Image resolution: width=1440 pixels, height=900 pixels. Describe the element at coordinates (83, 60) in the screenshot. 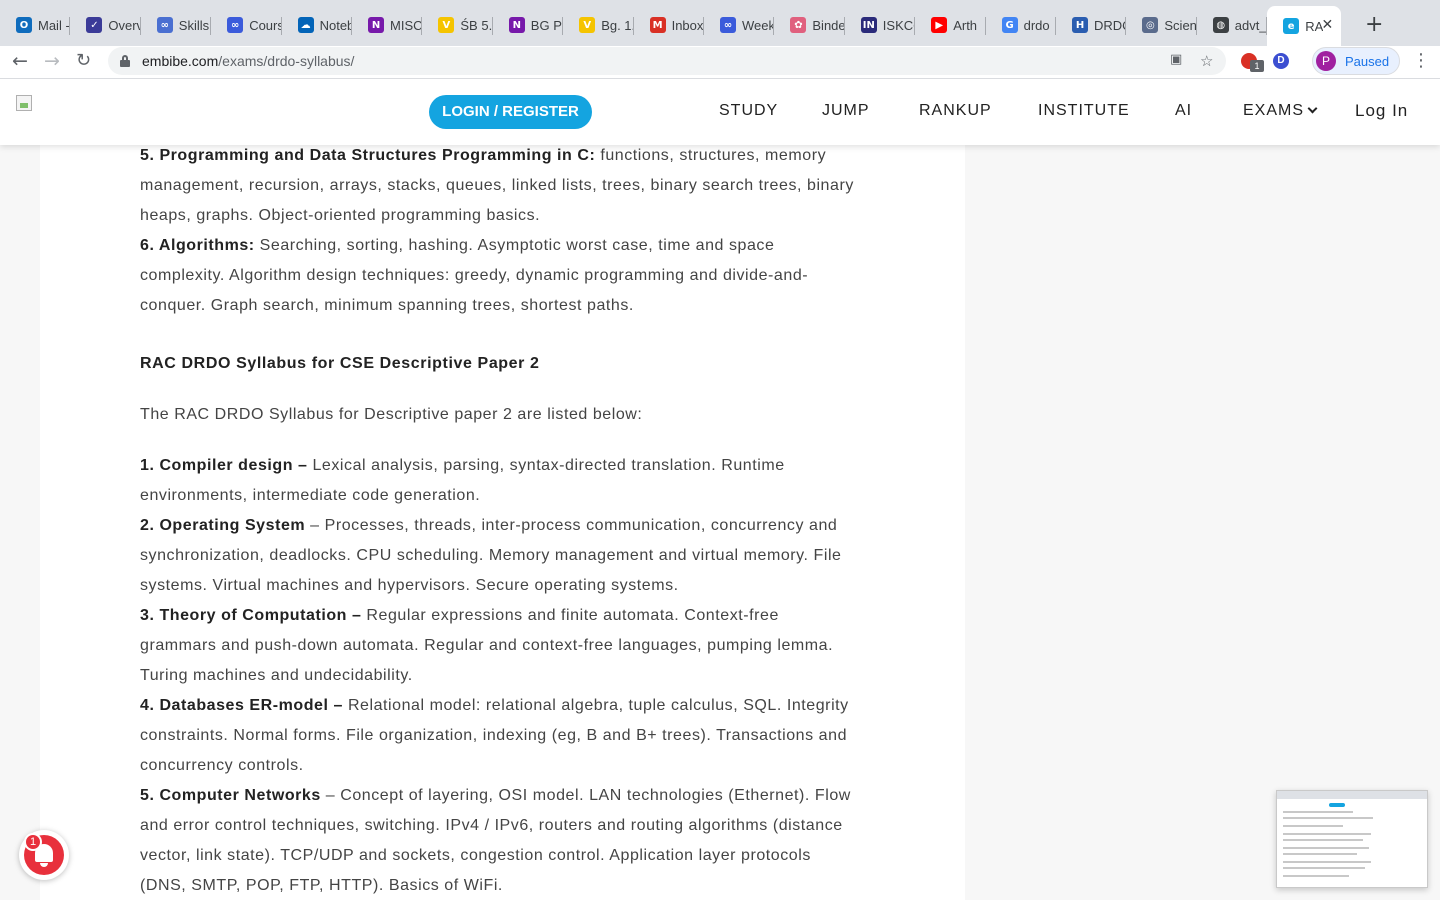

I see `reload-icon: ↻` at that location.